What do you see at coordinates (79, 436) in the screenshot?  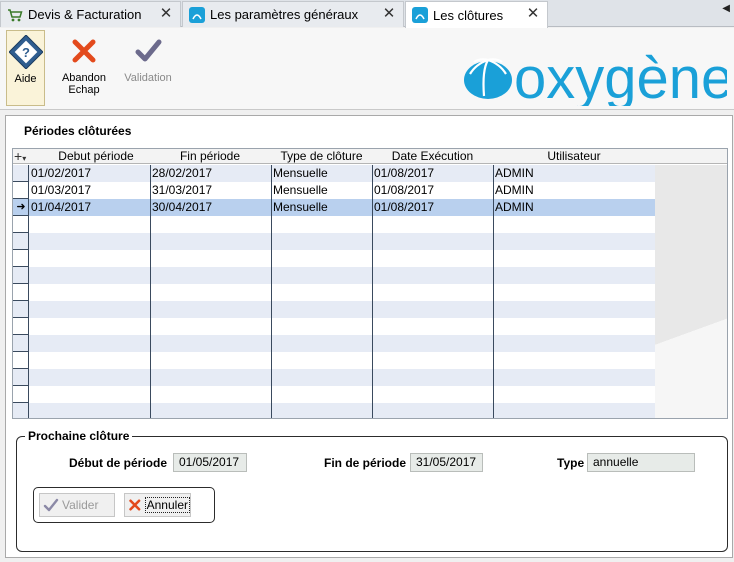 I see `group-legend: Prochaine clôture` at bounding box center [79, 436].